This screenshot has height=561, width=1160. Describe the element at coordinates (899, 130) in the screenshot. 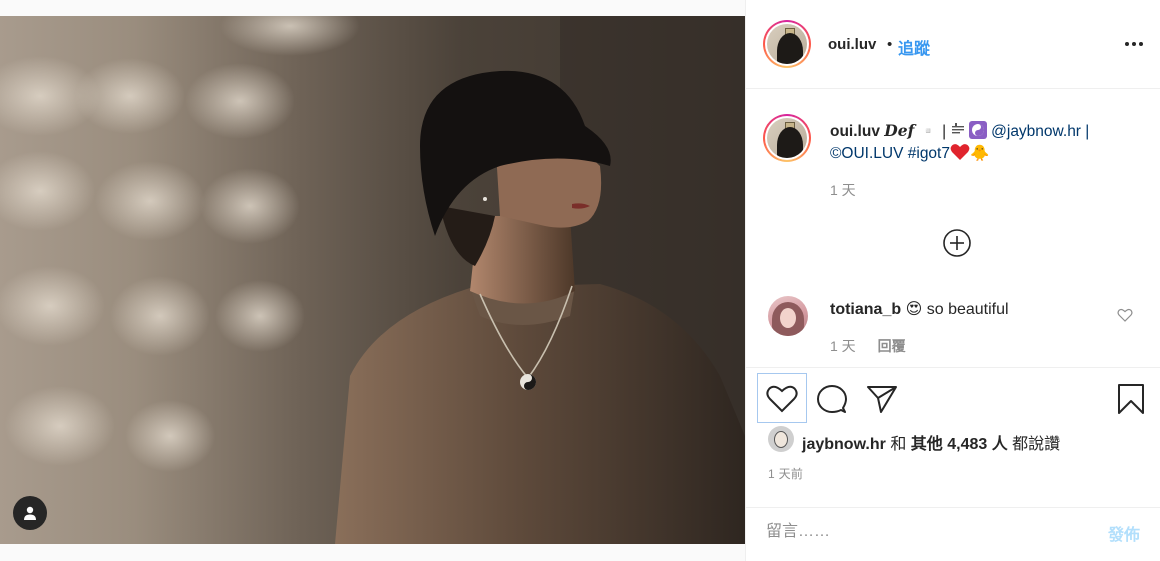

I see `caption-styled-name: 𝑫𝒆𝒇` at that location.